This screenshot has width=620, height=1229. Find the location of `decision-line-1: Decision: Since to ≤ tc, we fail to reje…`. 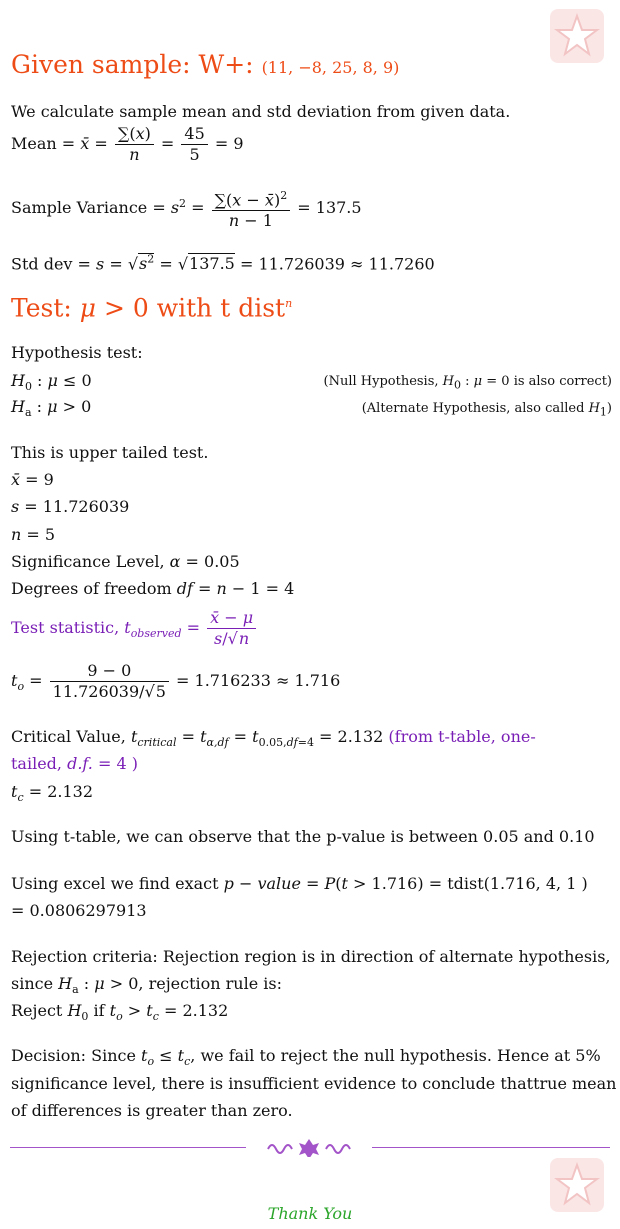

decision-line-1: Decision: Since to ≤ tc, we fail to reje… is located at coordinates (306, 1057).